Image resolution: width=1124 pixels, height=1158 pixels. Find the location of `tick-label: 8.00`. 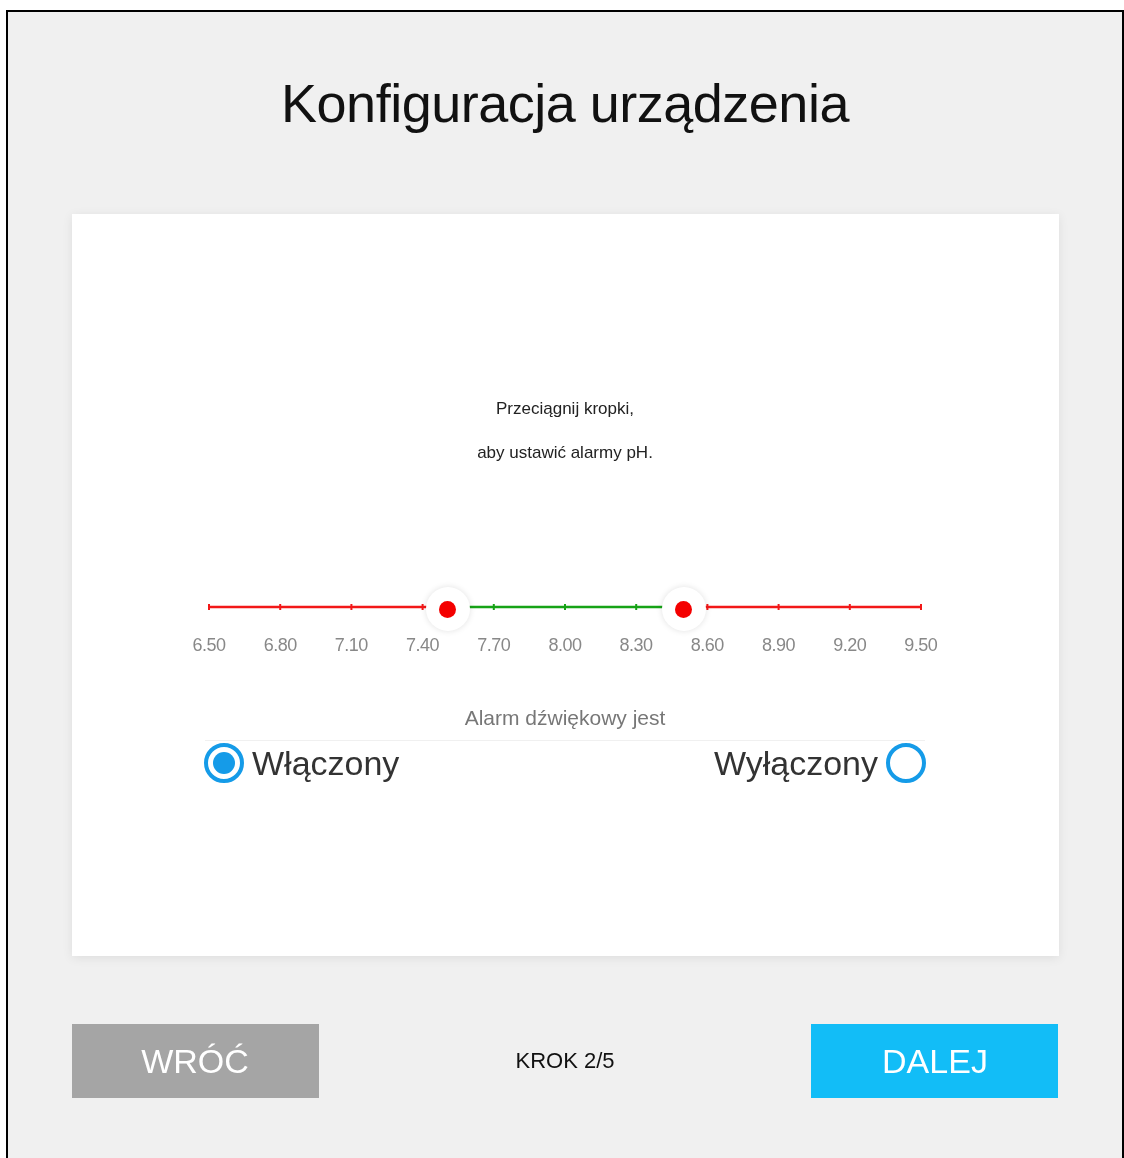

tick-label: 8.00 is located at coordinates (565, 645).